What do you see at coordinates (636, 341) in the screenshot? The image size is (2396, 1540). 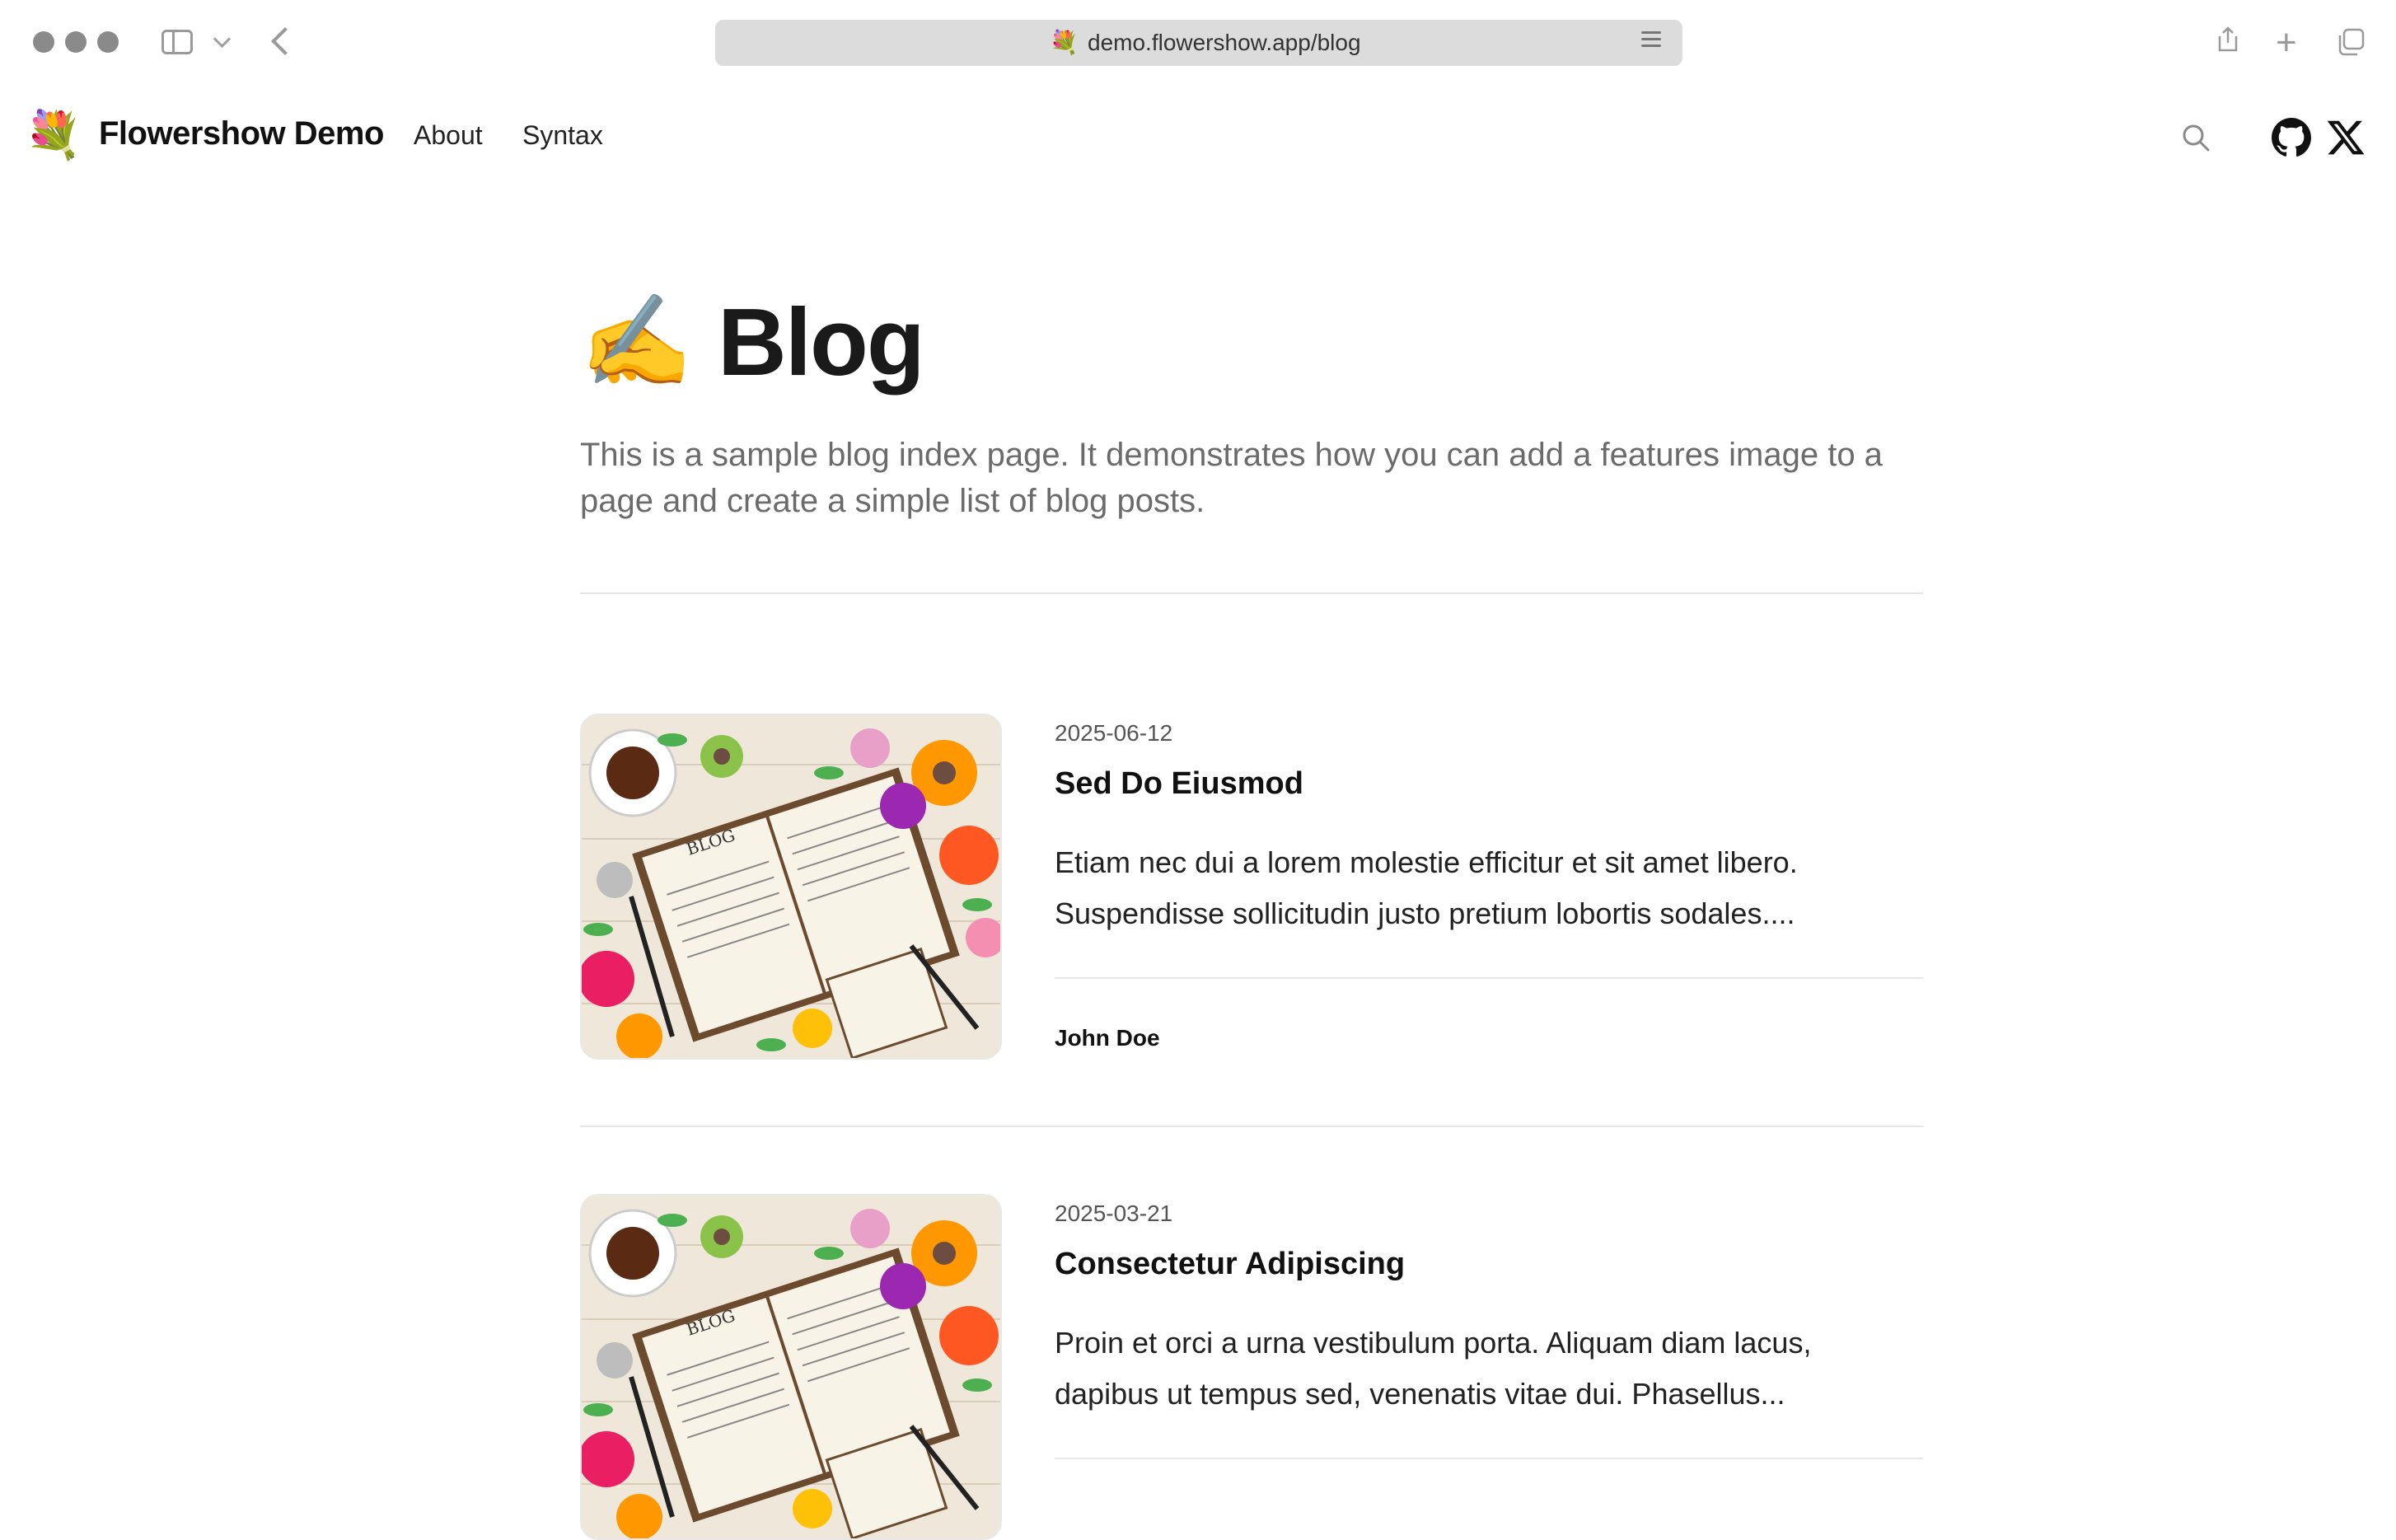 I see `writing-hand-icon: ✍️` at bounding box center [636, 341].